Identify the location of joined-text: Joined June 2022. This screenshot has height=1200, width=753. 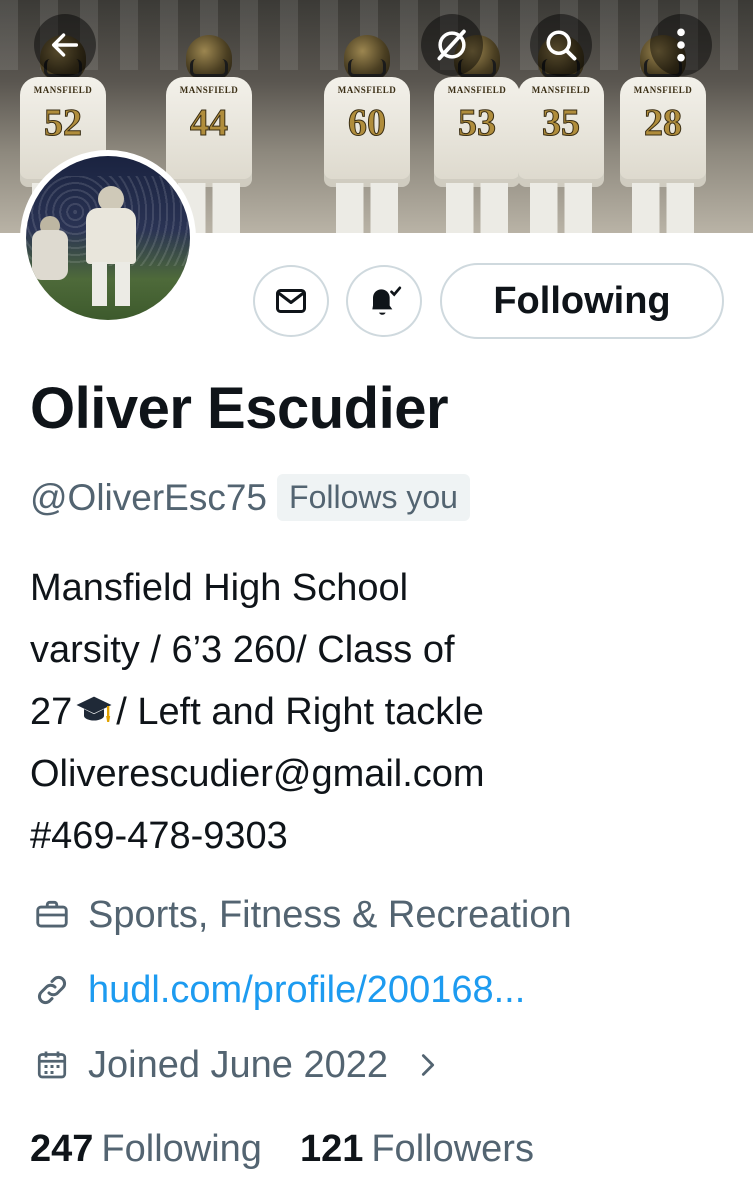
(238, 1064).